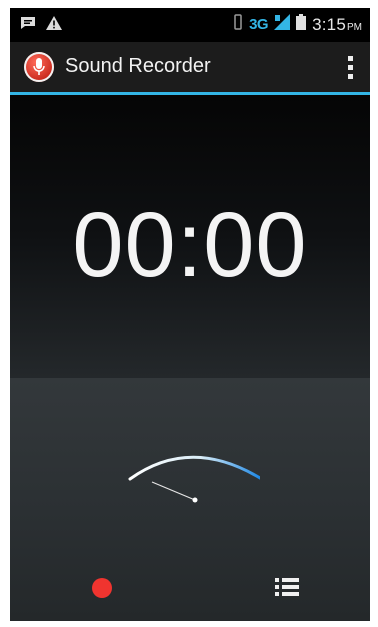 The image size is (378, 627). I want to click on action-bar: Sound Recorder, so click(190, 67).